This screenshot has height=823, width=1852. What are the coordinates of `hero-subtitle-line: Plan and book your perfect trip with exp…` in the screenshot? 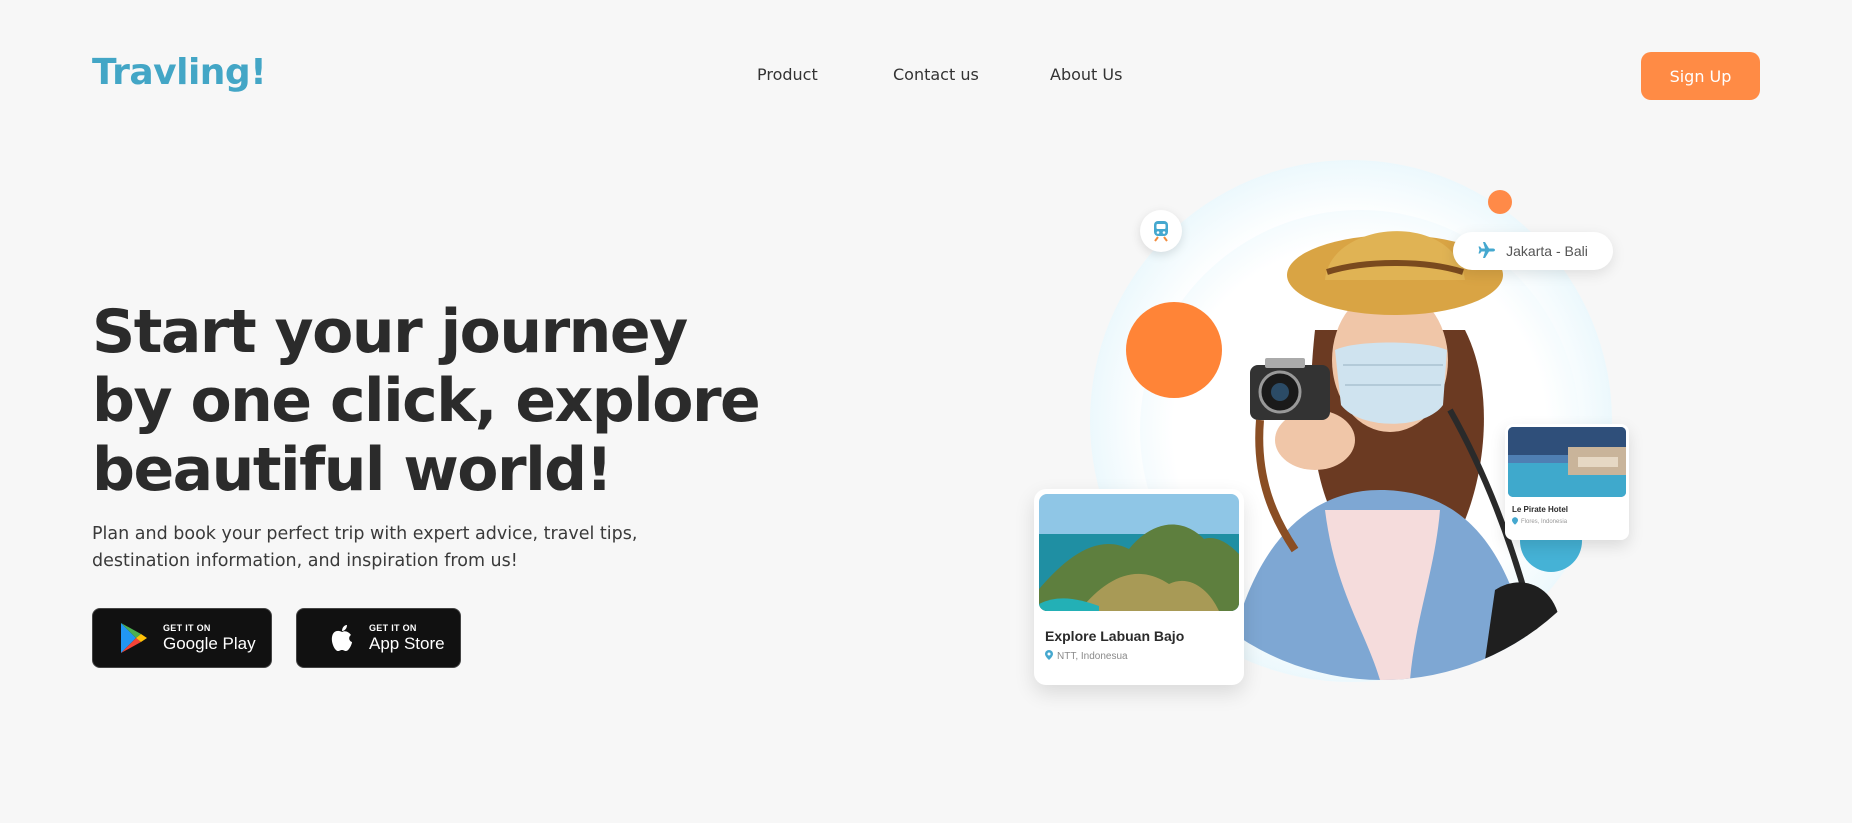 It's located at (365, 534).